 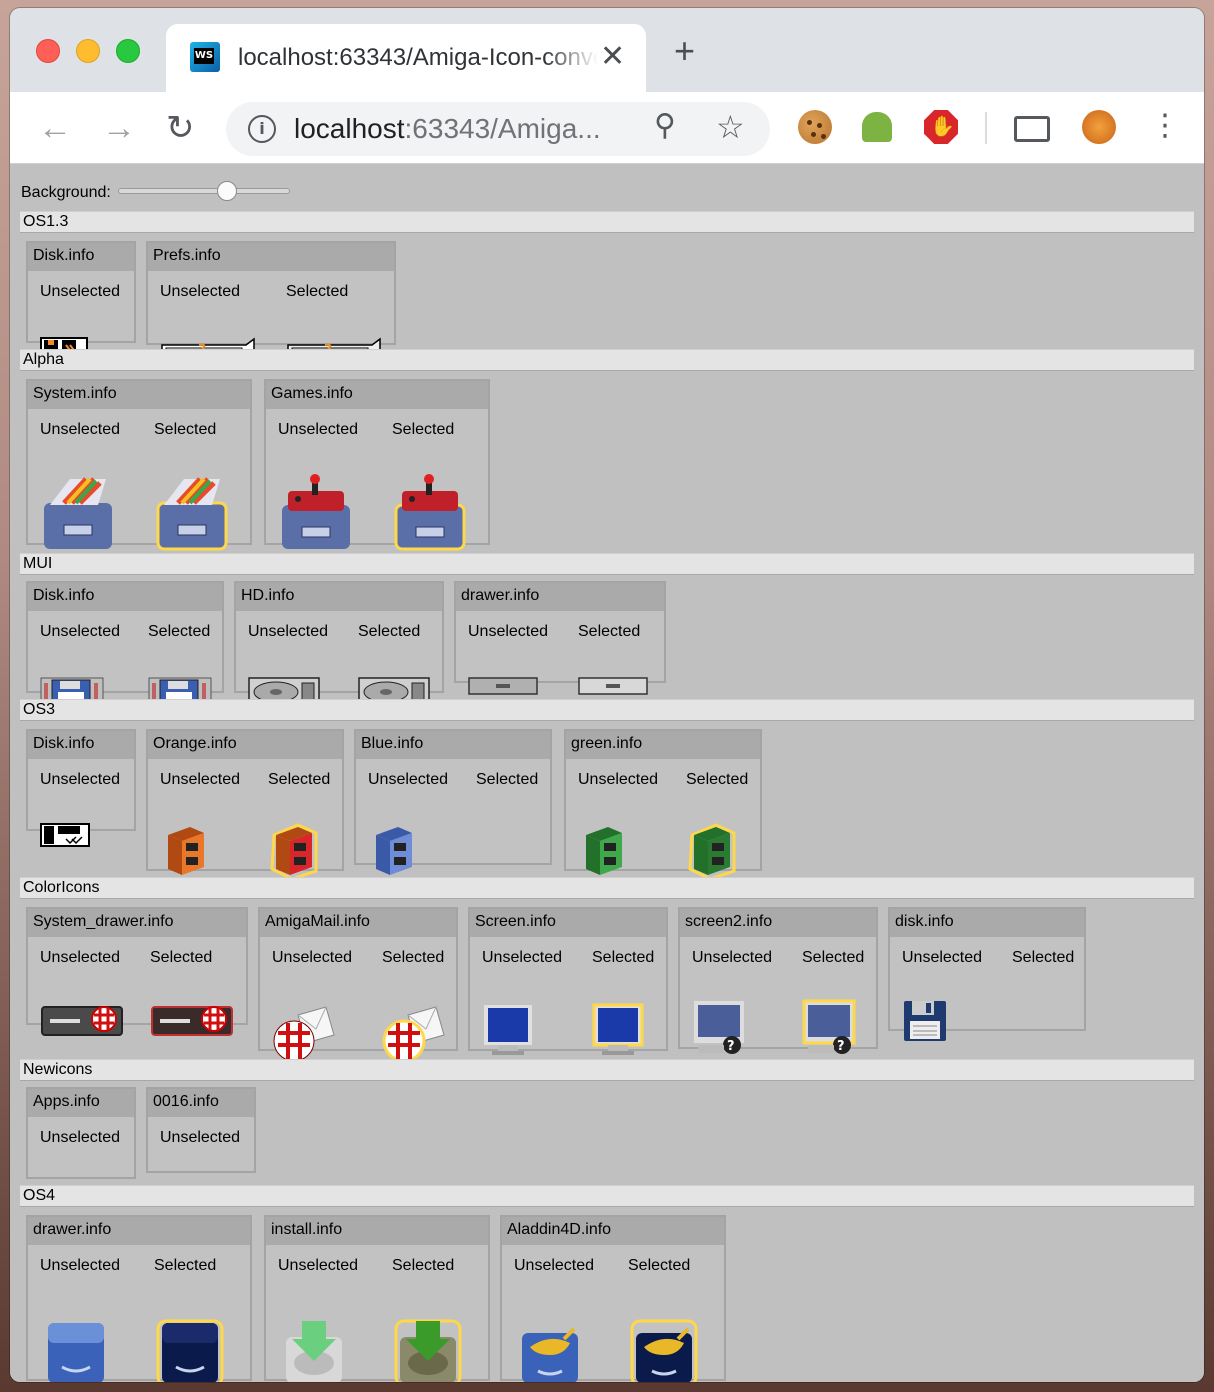 What do you see at coordinates (941, 127) in the screenshot?
I see `adblock-extension-icon` at bounding box center [941, 127].